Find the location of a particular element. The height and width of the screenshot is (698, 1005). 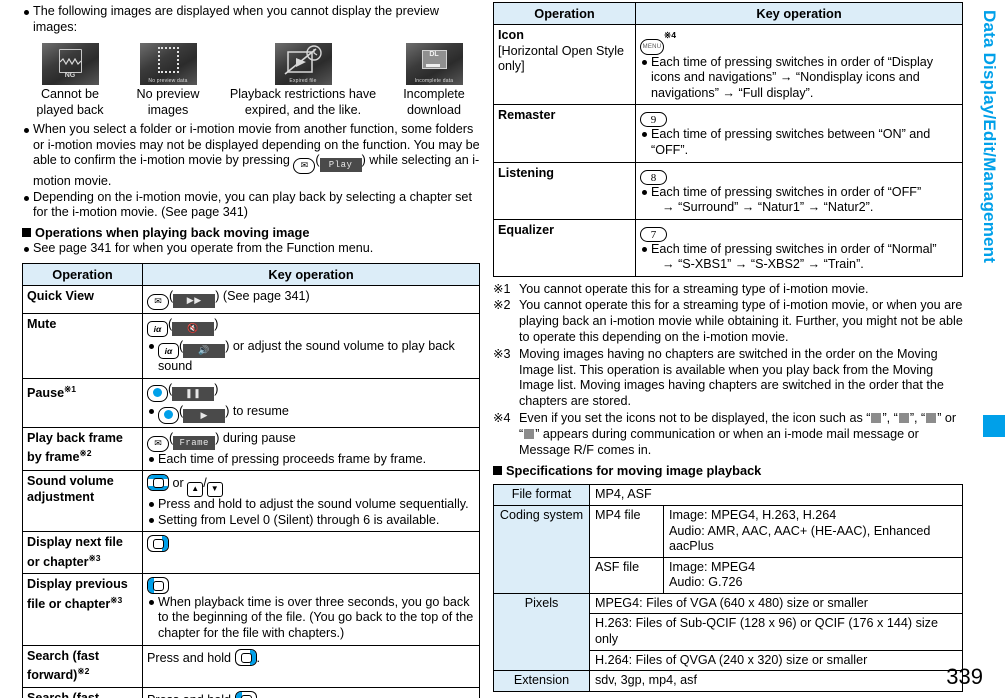

table-row: Pause※1 (❚❚) (▶) to resume is located at coordinates (251, 402).